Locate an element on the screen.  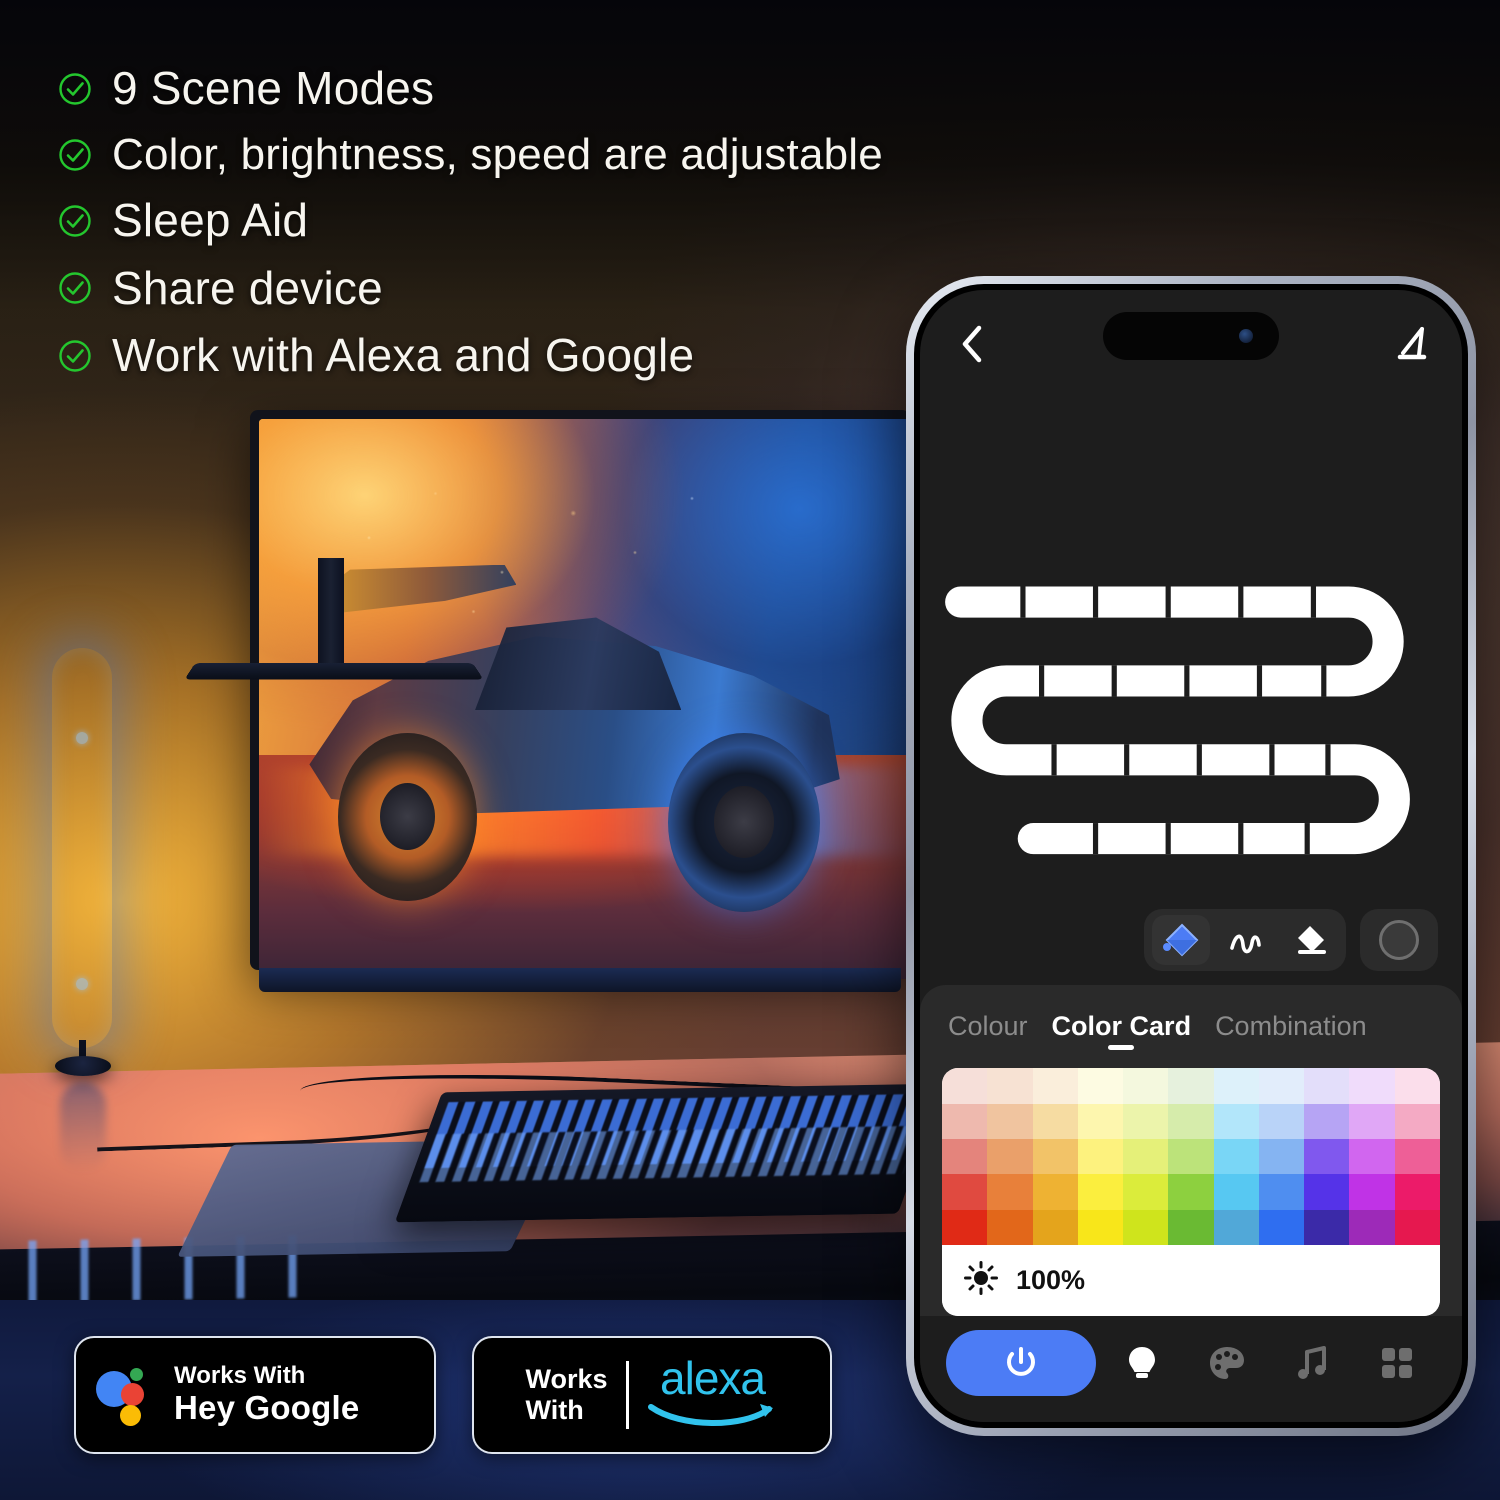
color-card-panel: 100% is located at coordinates (1191, 1192).